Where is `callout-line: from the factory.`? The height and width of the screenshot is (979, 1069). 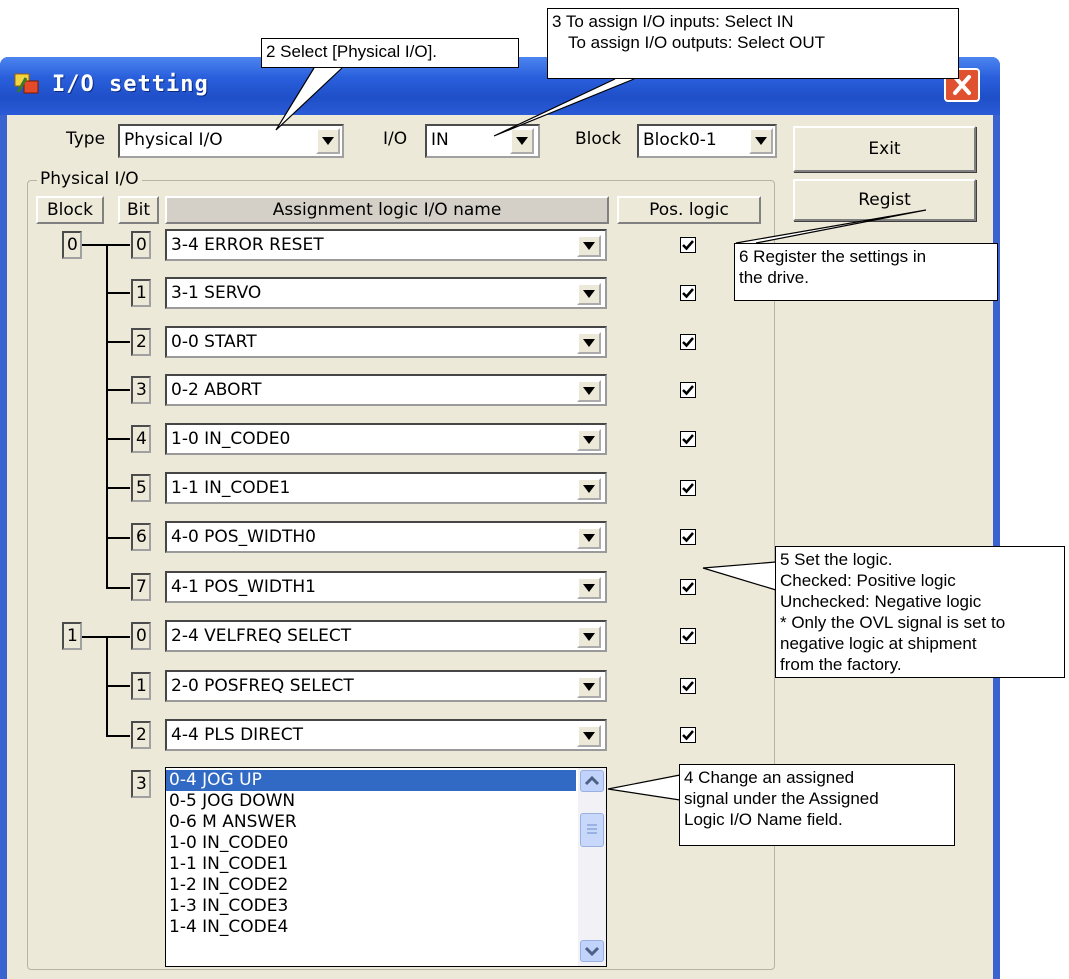 callout-line: from the factory. is located at coordinates (841, 664).